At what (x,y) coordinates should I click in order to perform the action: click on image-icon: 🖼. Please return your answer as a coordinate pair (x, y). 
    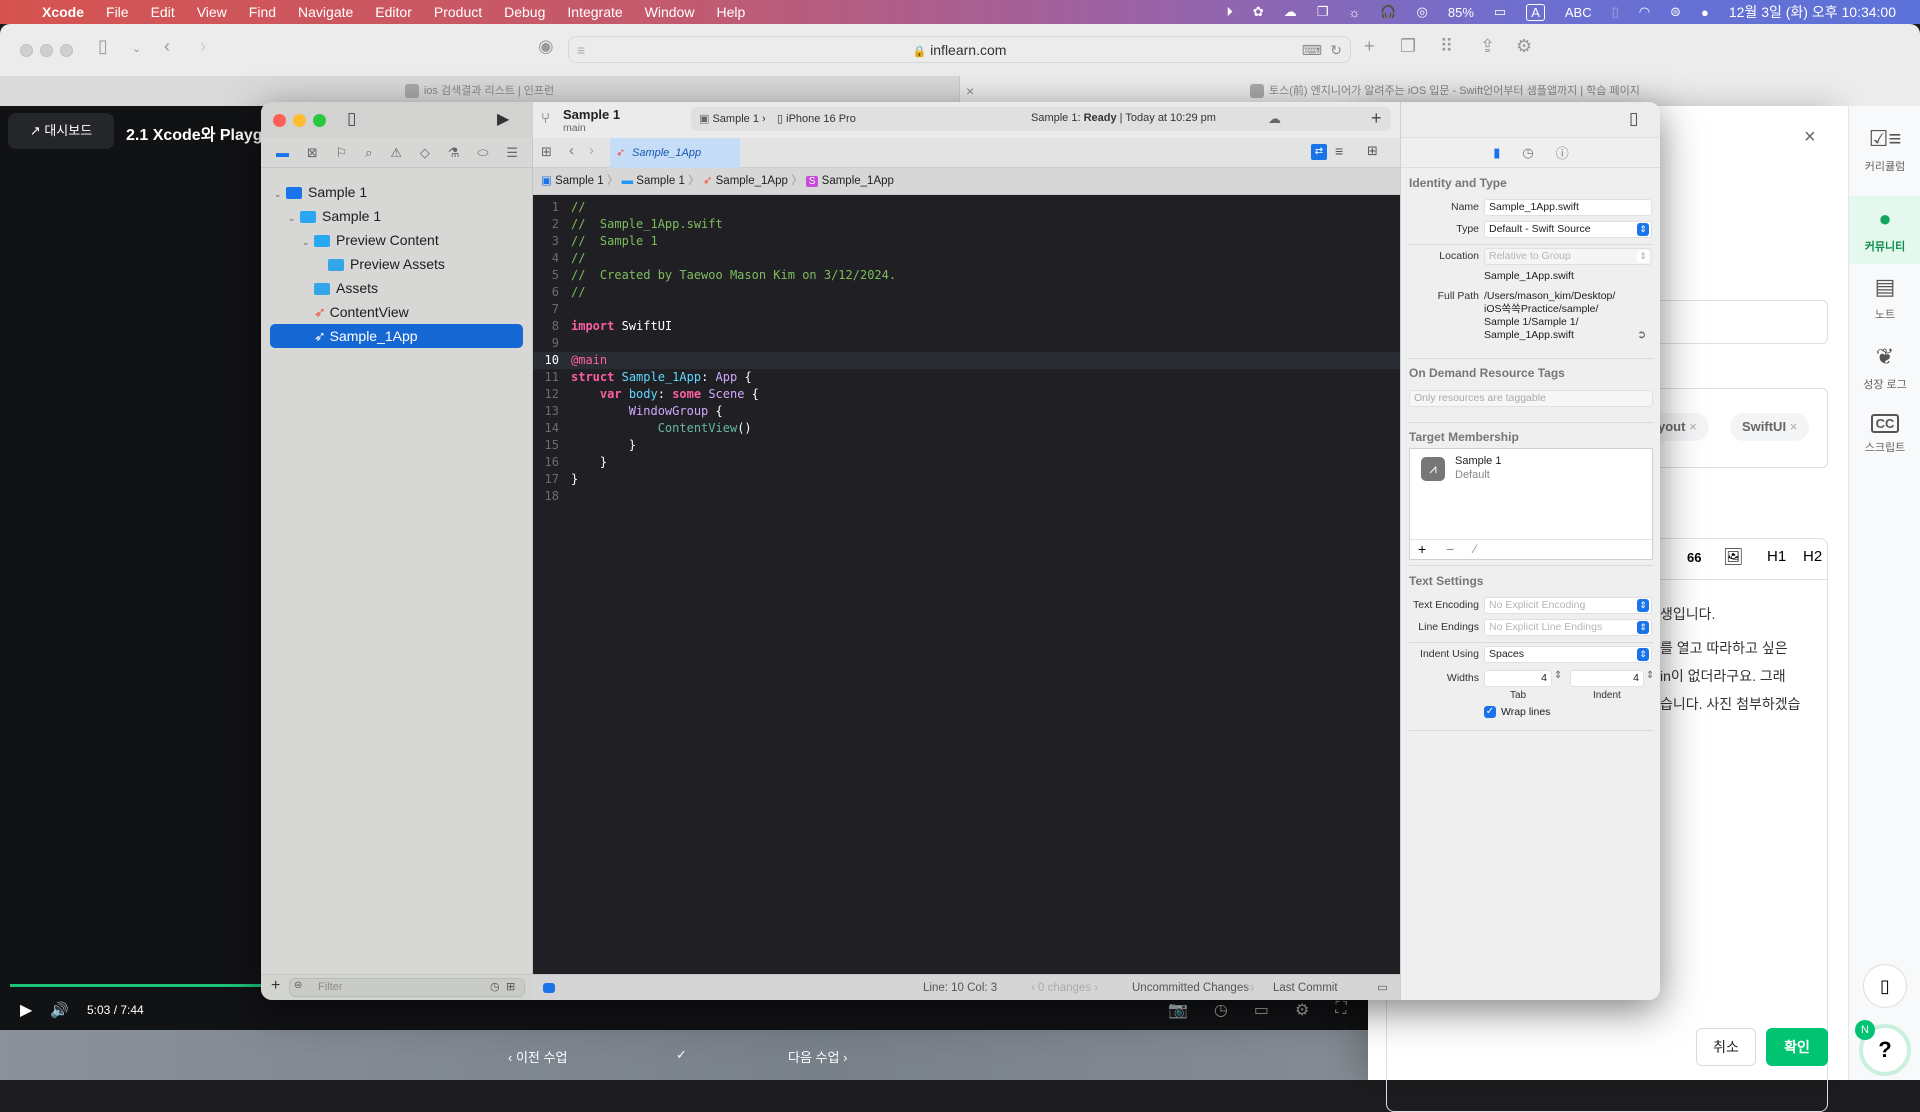
    Looking at the image, I should click on (1733, 557).